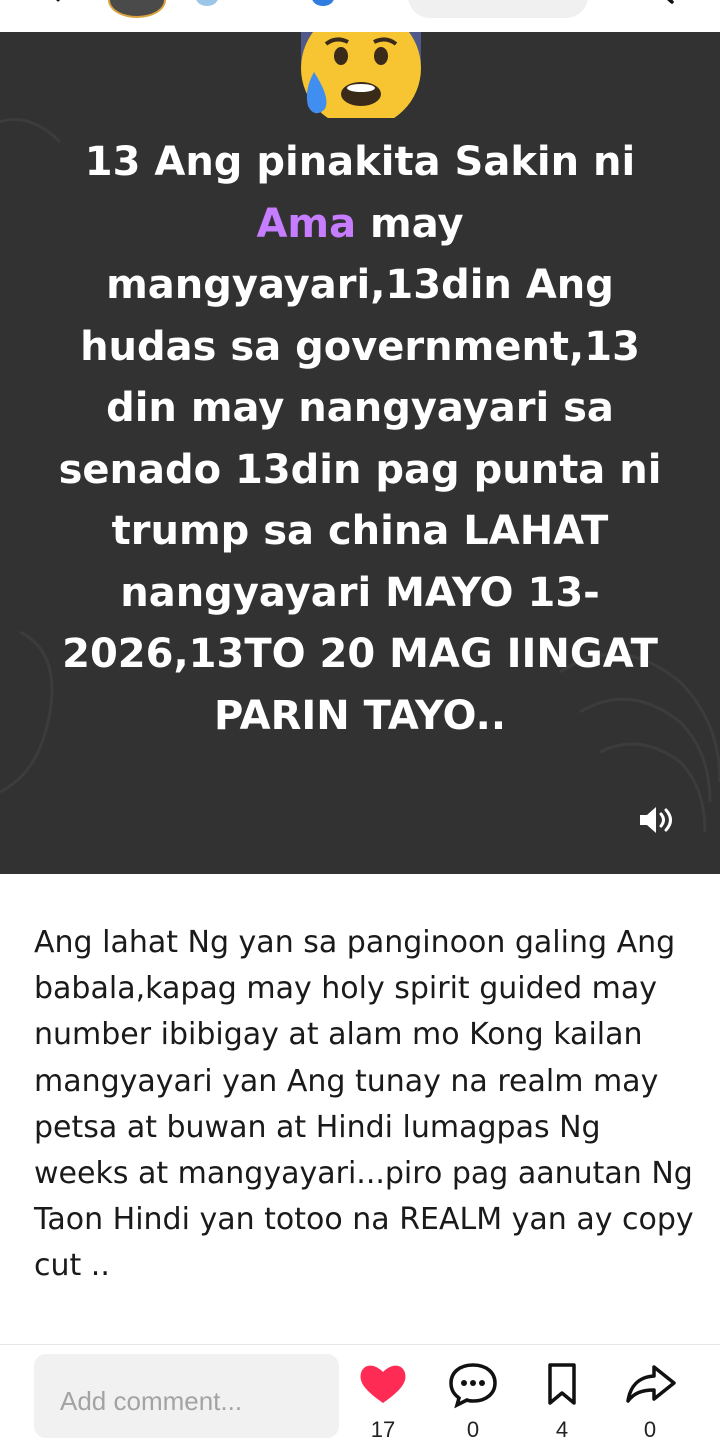 The height and width of the screenshot is (1443, 720). I want to click on overlay-line-2: Ama may, so click(360, 225).